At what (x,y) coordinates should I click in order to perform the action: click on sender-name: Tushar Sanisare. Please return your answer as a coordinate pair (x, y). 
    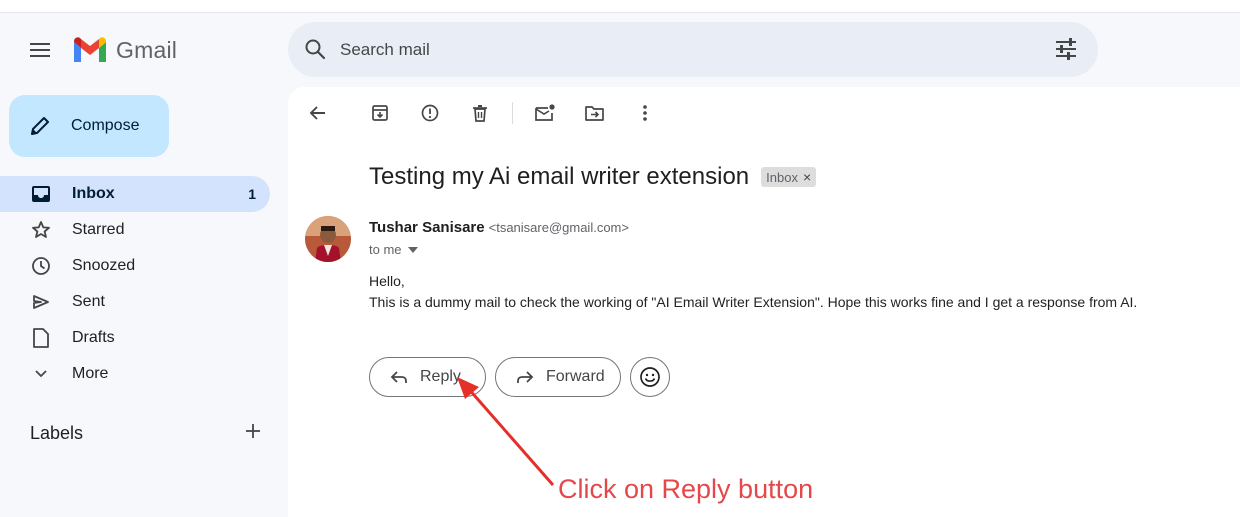
    Looking at the image, I should click on (427, 227).